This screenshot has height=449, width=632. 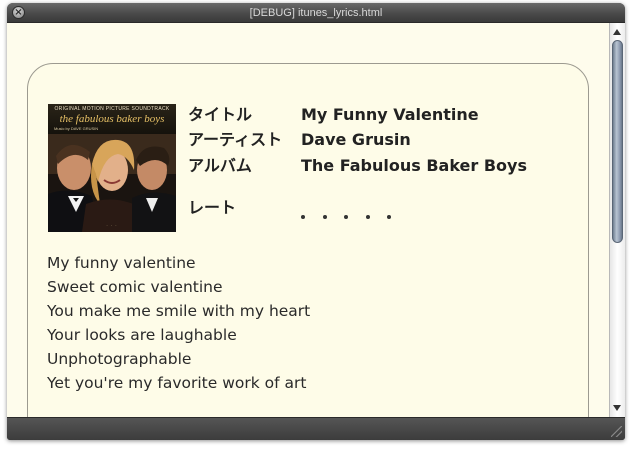 I want to click on album-cover-subtitle: ORIGINAL MOTION PICTURE SOUNDTRACK, so click(x=112, y=109).